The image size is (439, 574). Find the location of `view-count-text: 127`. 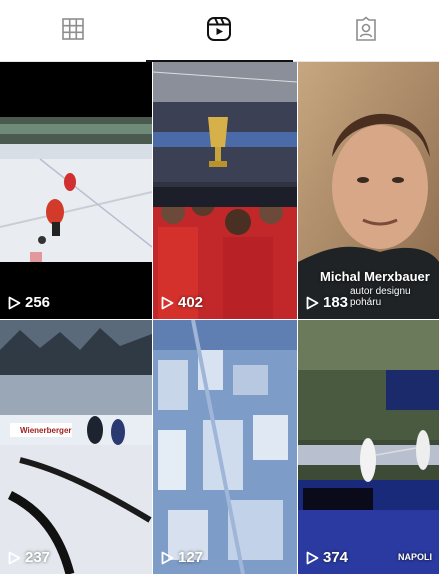

view-count-text: 127 is located at coordinates (191, 557).